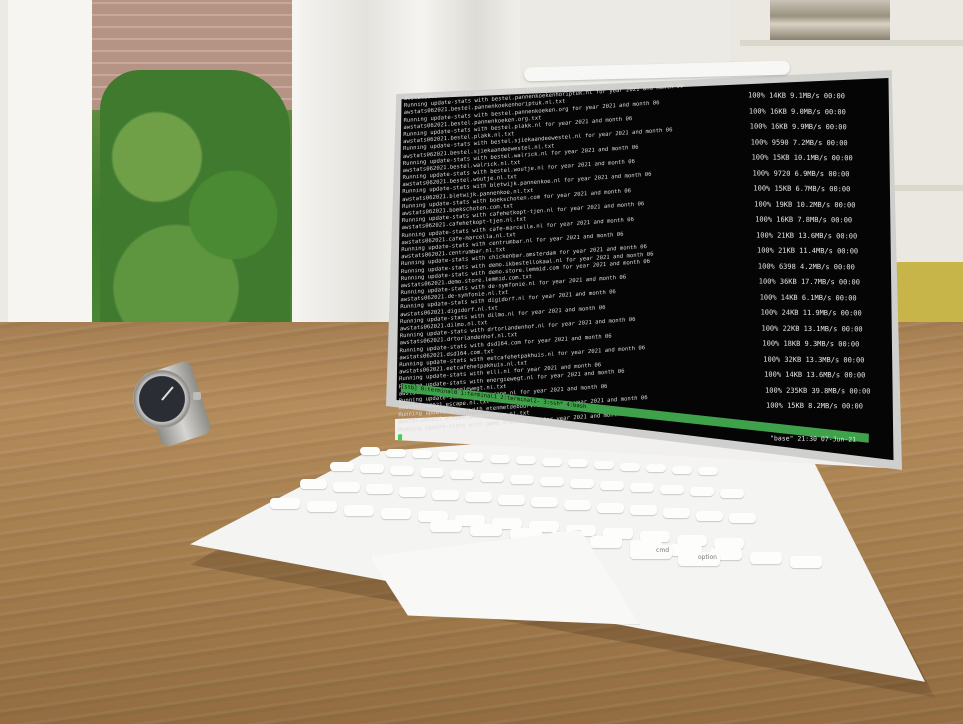 The height and width of the screenshot is (724, 963). I want to click on transfer-stat-row: 100% 21KB 11.4MB/s 00:00, so click(808, 251).